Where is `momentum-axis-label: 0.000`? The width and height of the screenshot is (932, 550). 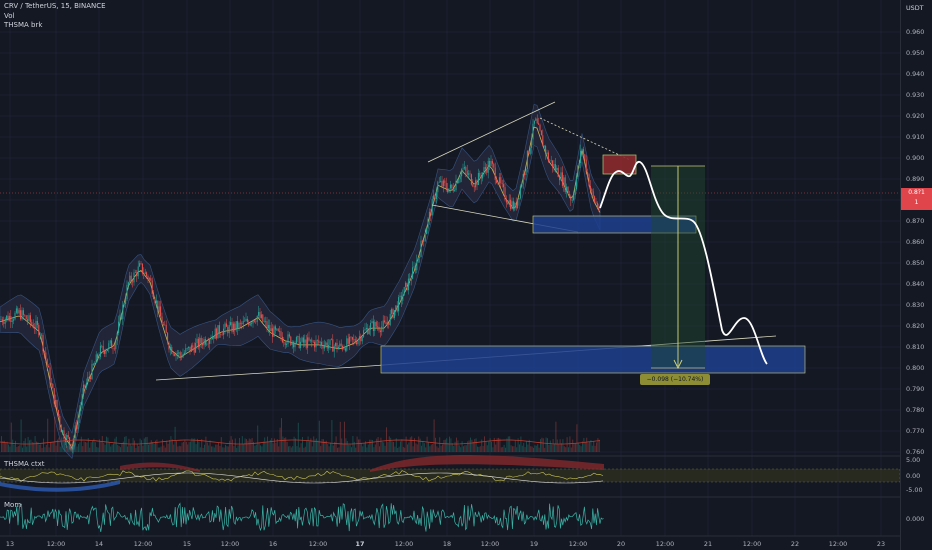
momentum-axis-label: 0.000 is located at coordinates (915, 519).